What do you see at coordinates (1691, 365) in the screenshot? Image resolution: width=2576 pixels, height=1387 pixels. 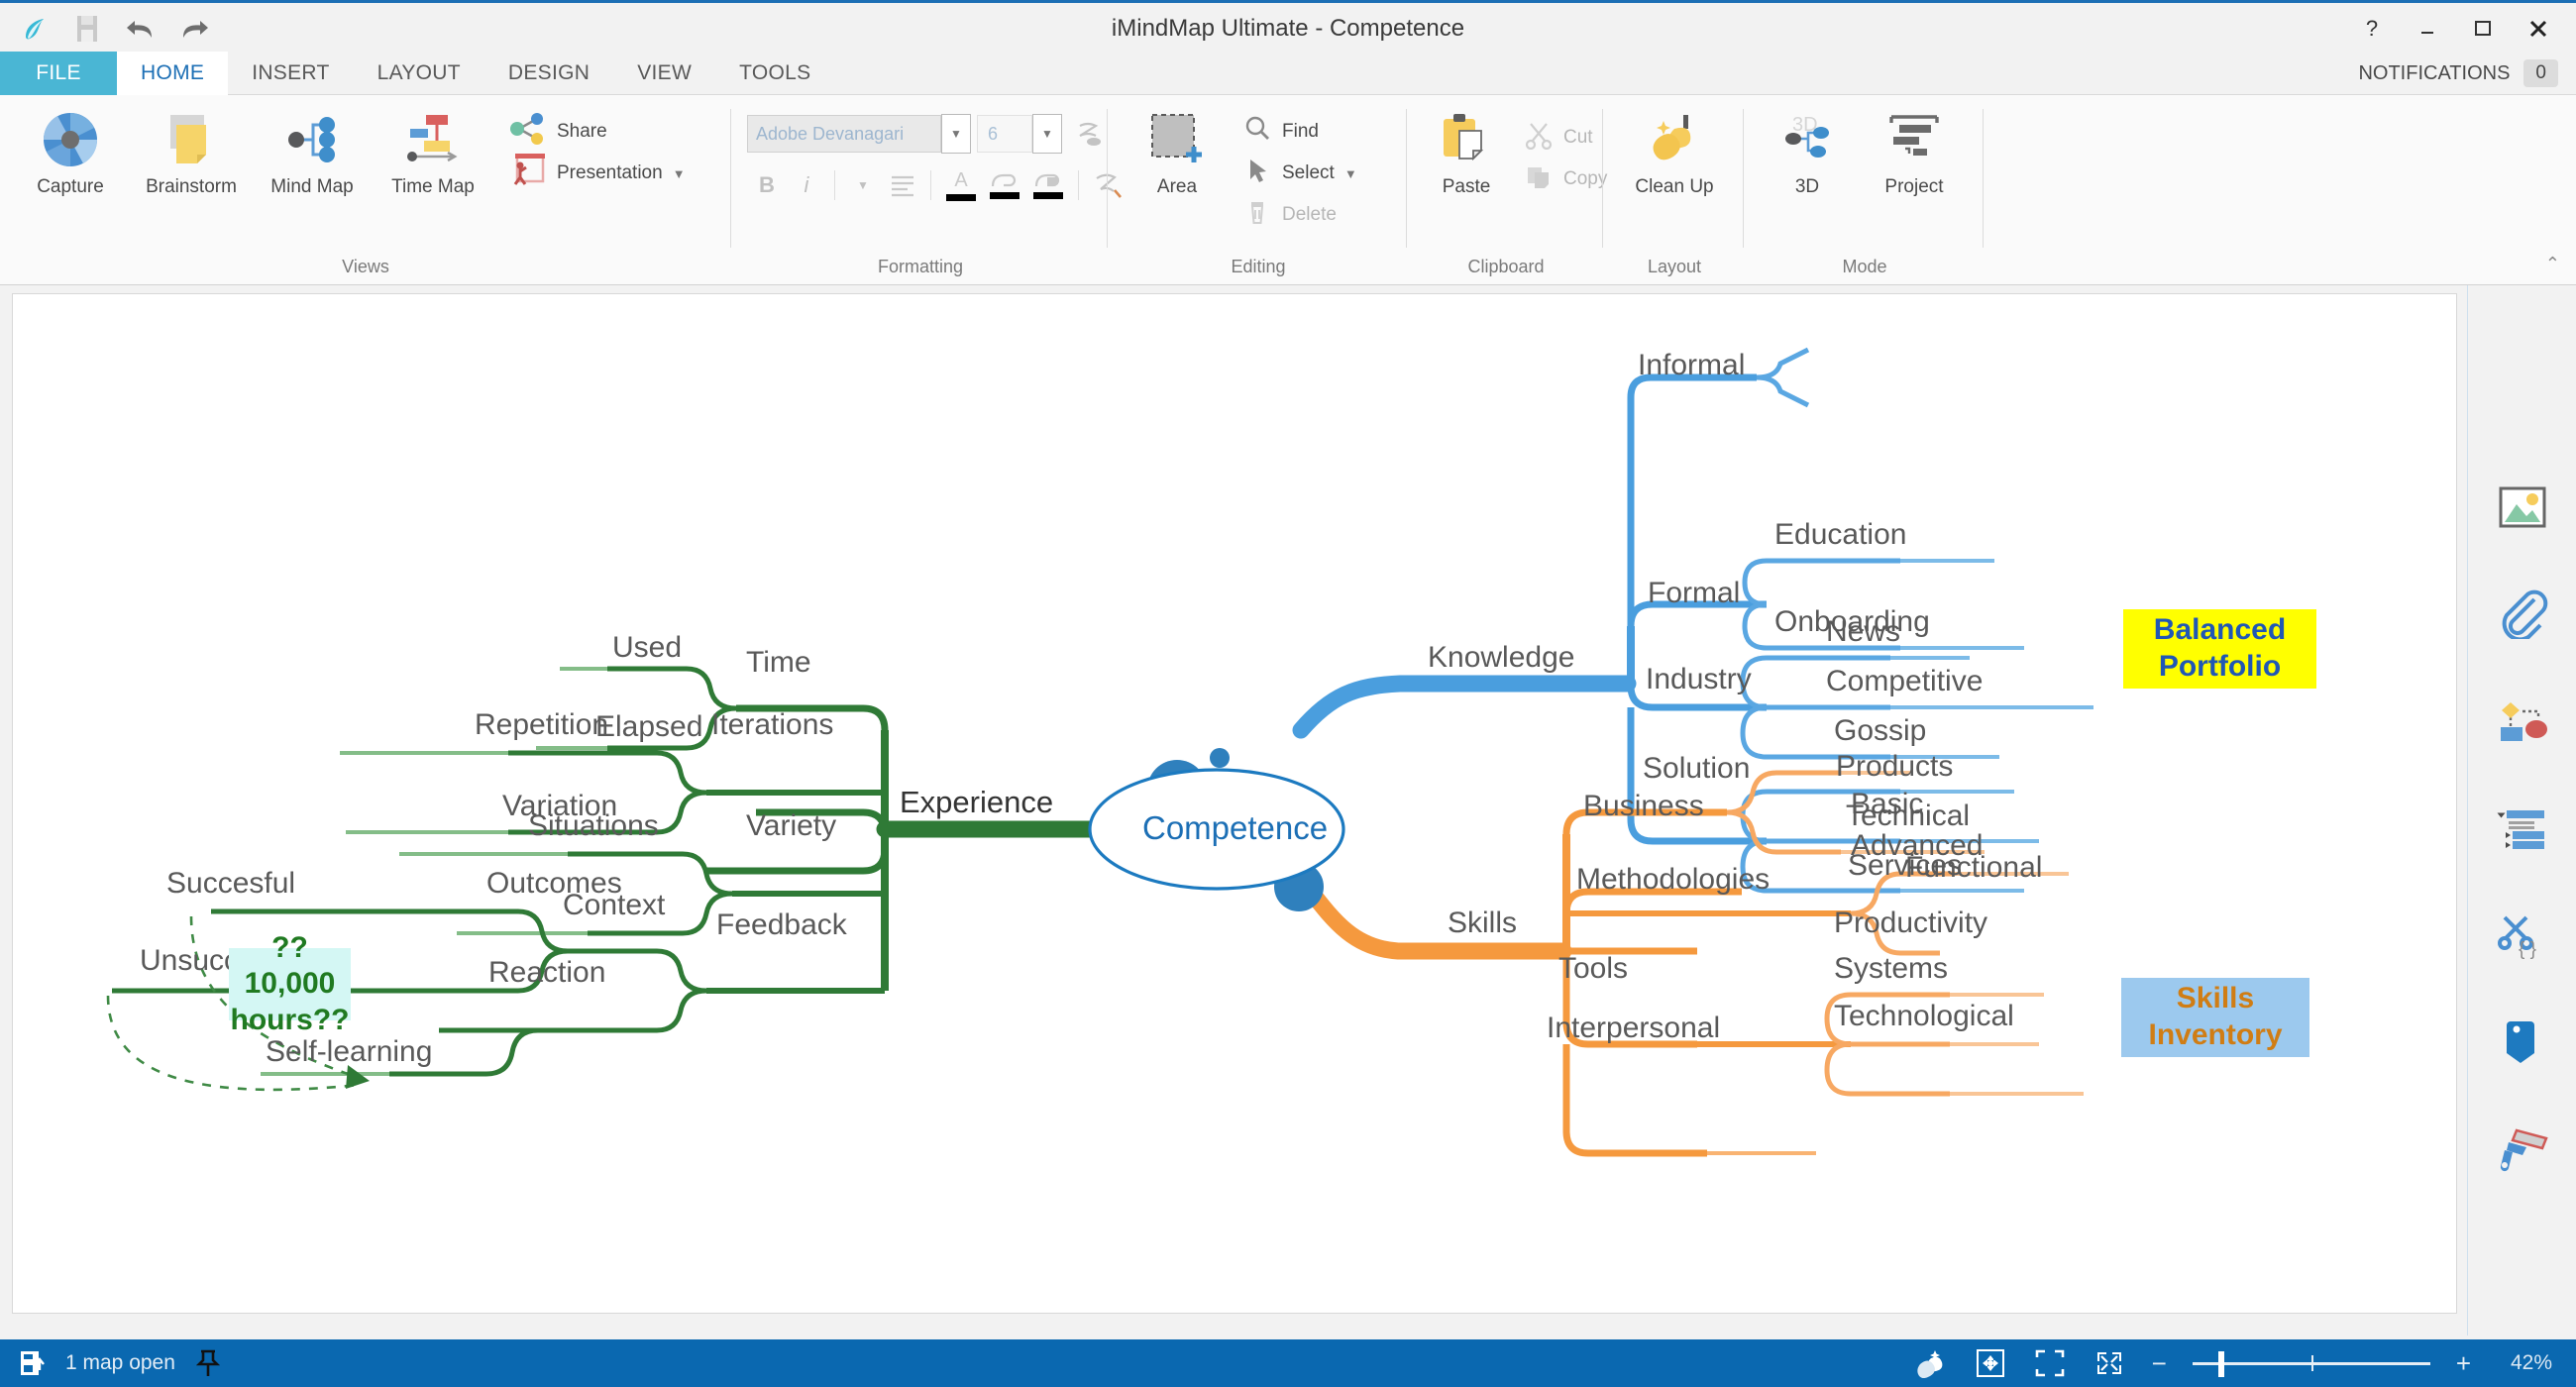 I see `node-label-informal: Informal` at bounding box center [1691, 365].